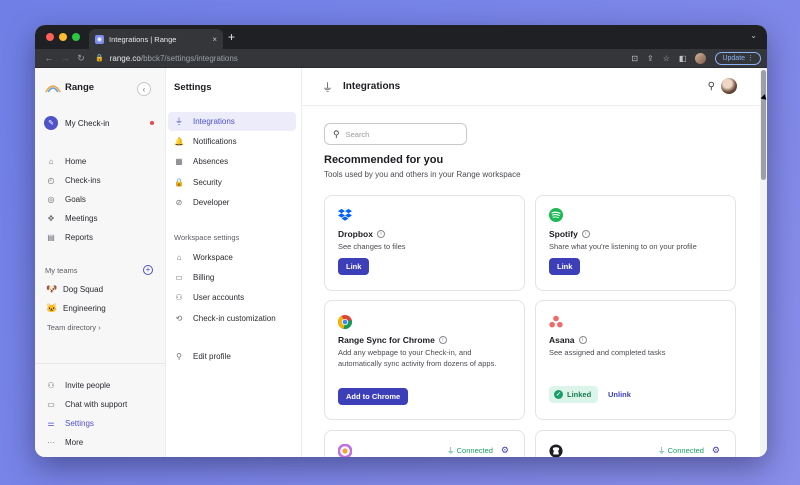  What do you see at coordinates (232, 277) in the screenshot?
I see `settings-item-billing: ▭ Billing` at bounding box center [232, 277].